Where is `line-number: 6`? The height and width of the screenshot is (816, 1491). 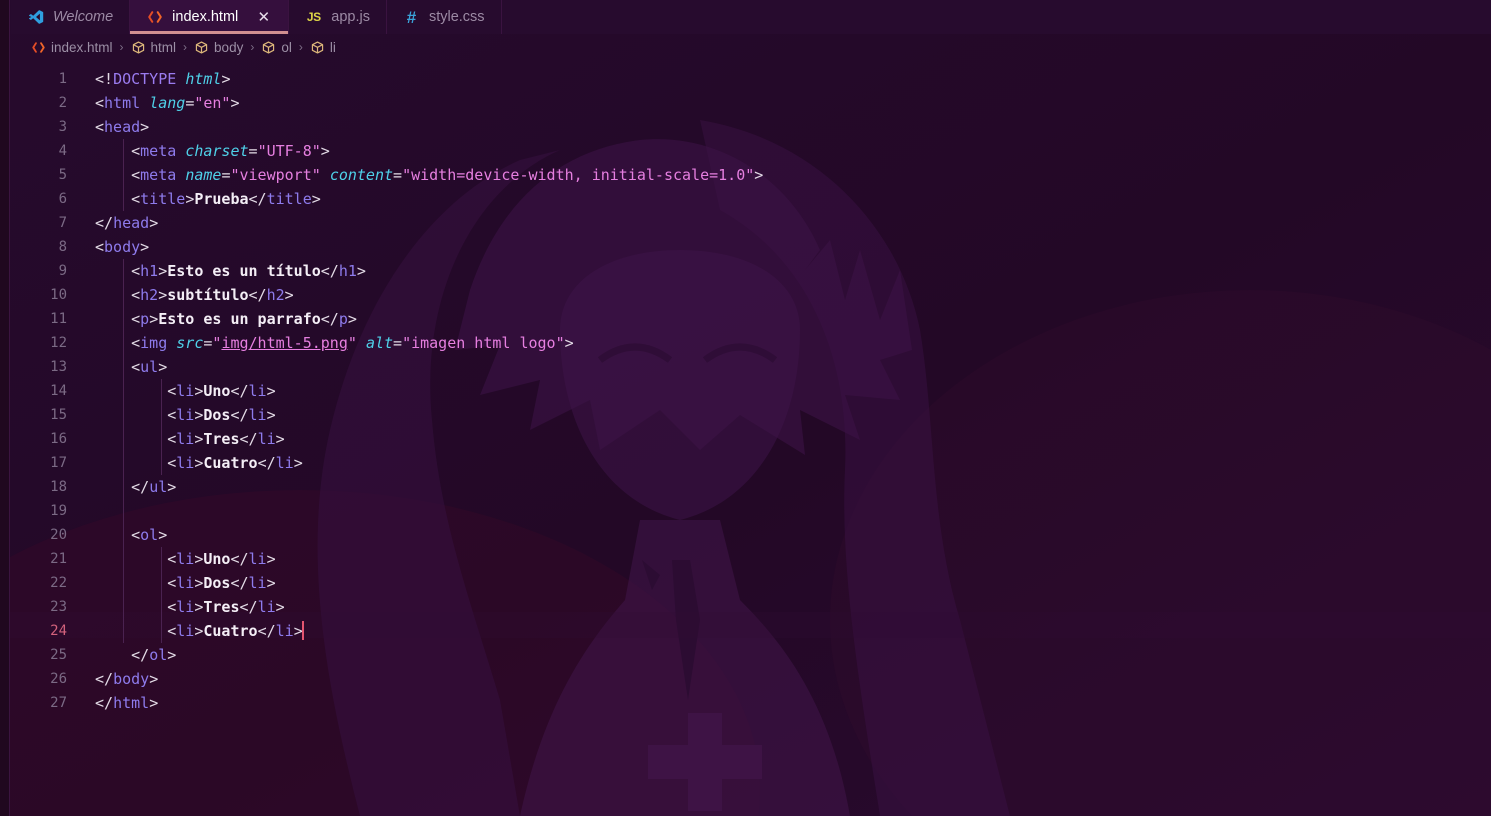
line-number: 6 is located at coordinates (62, 199).